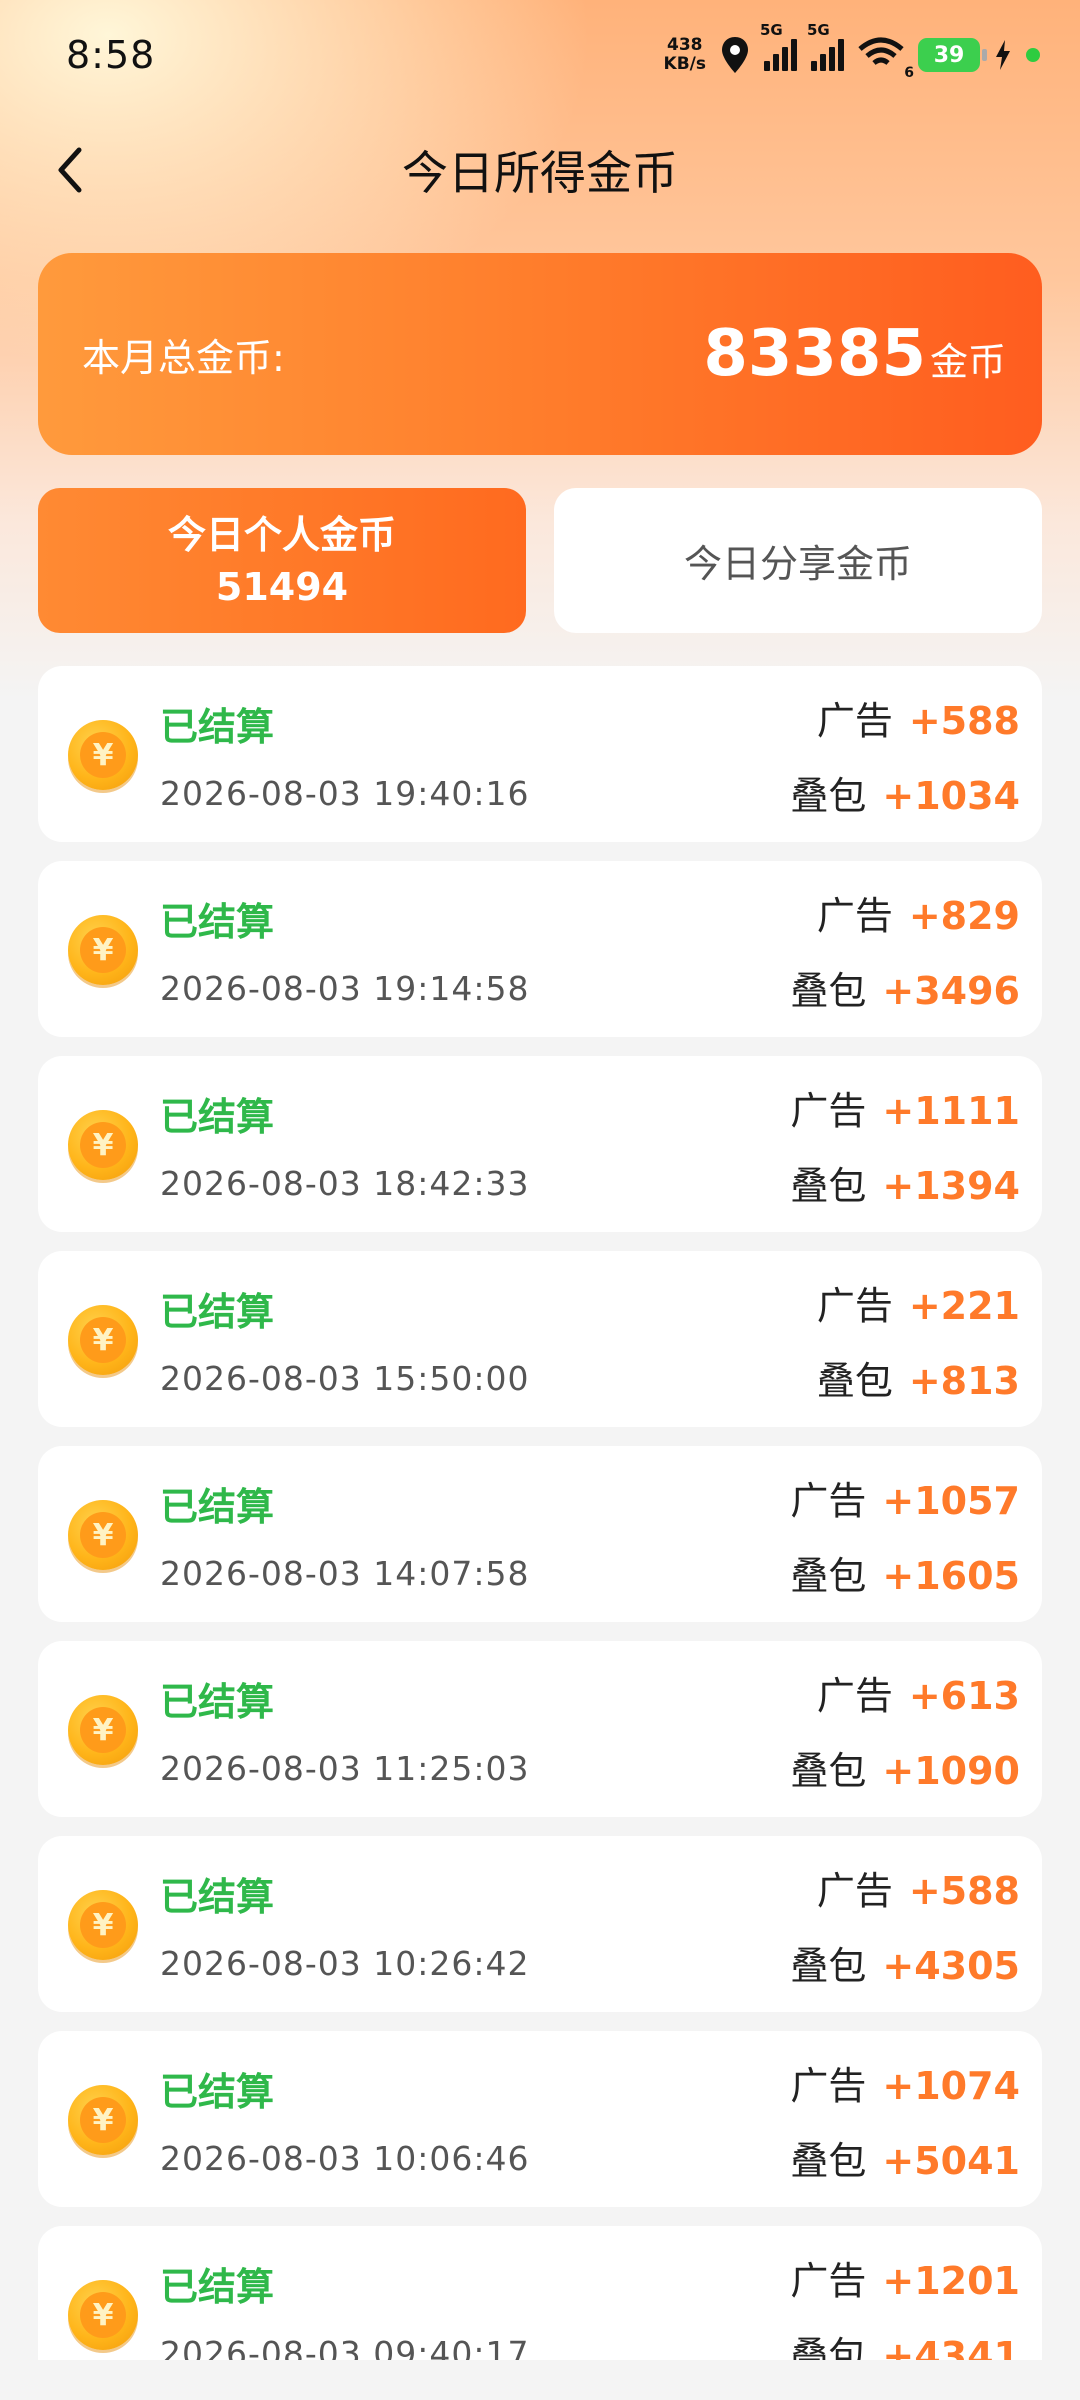 The height and width of the screenshot is (2400, 1080). I want to click on month-total-unit: 金币, so click(967, 362).